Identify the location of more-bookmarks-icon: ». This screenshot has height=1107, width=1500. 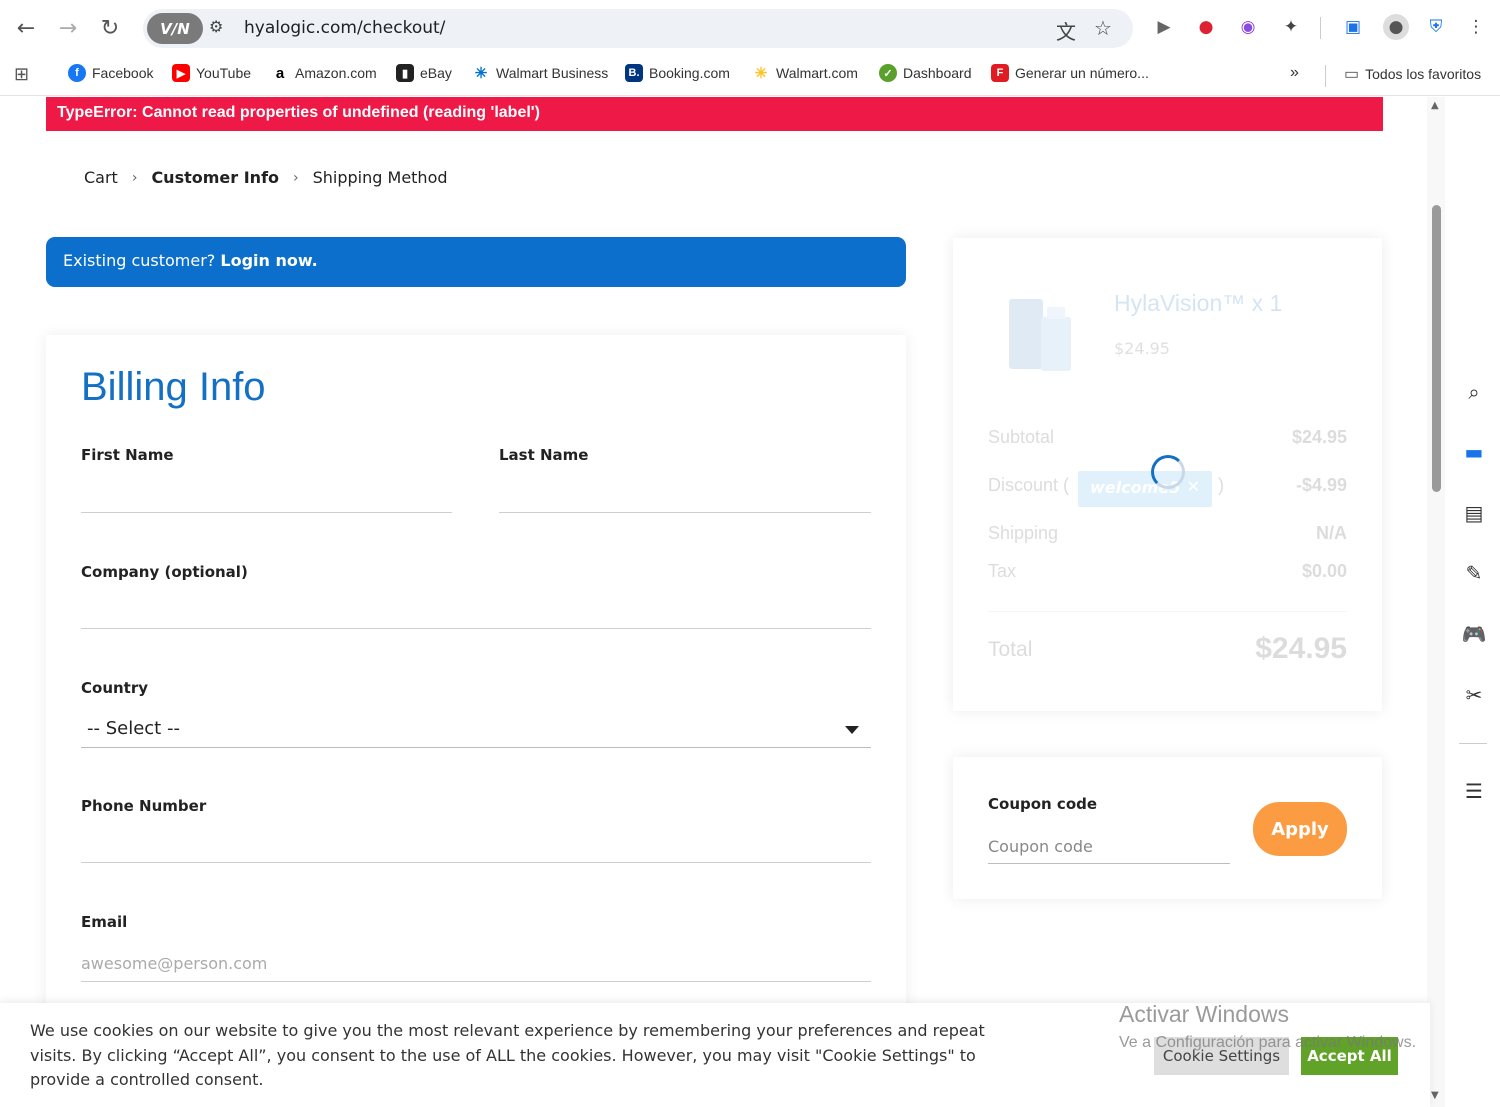
(1294, 73).